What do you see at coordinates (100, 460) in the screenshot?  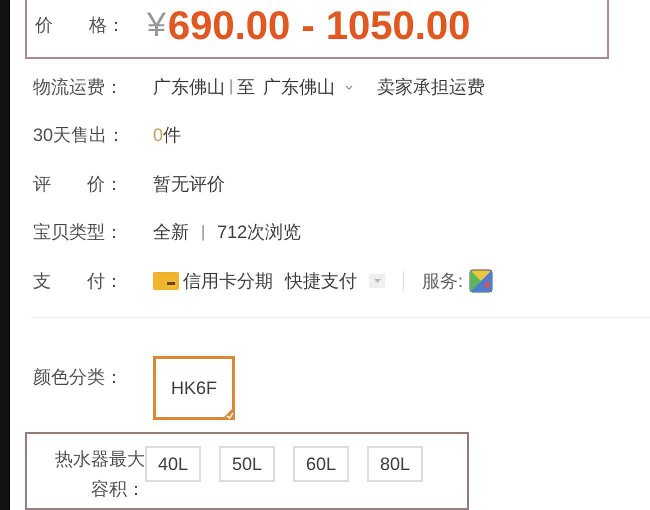 I see `field-label: 热水器最大` at bounding box center [100, 460].